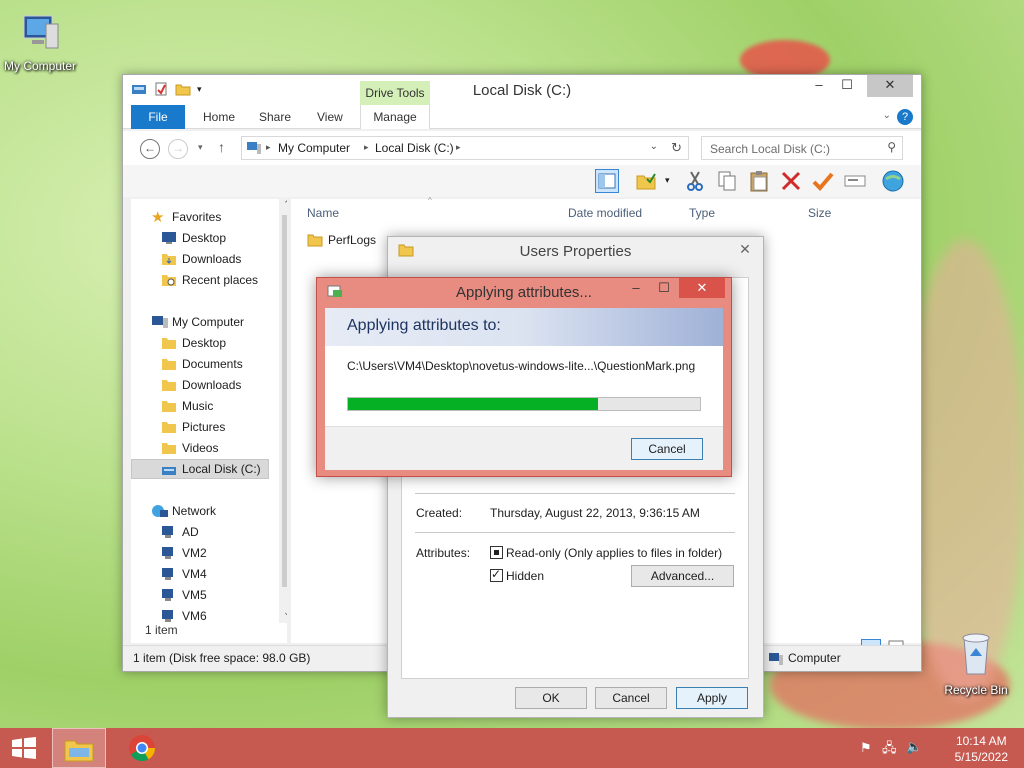 The height and width of the screenshot is (768, 1024). Describe the element at coordinates (981, 749) in the screenshot. I see `clock: 10:14 AM 5/15/2022` at that location.